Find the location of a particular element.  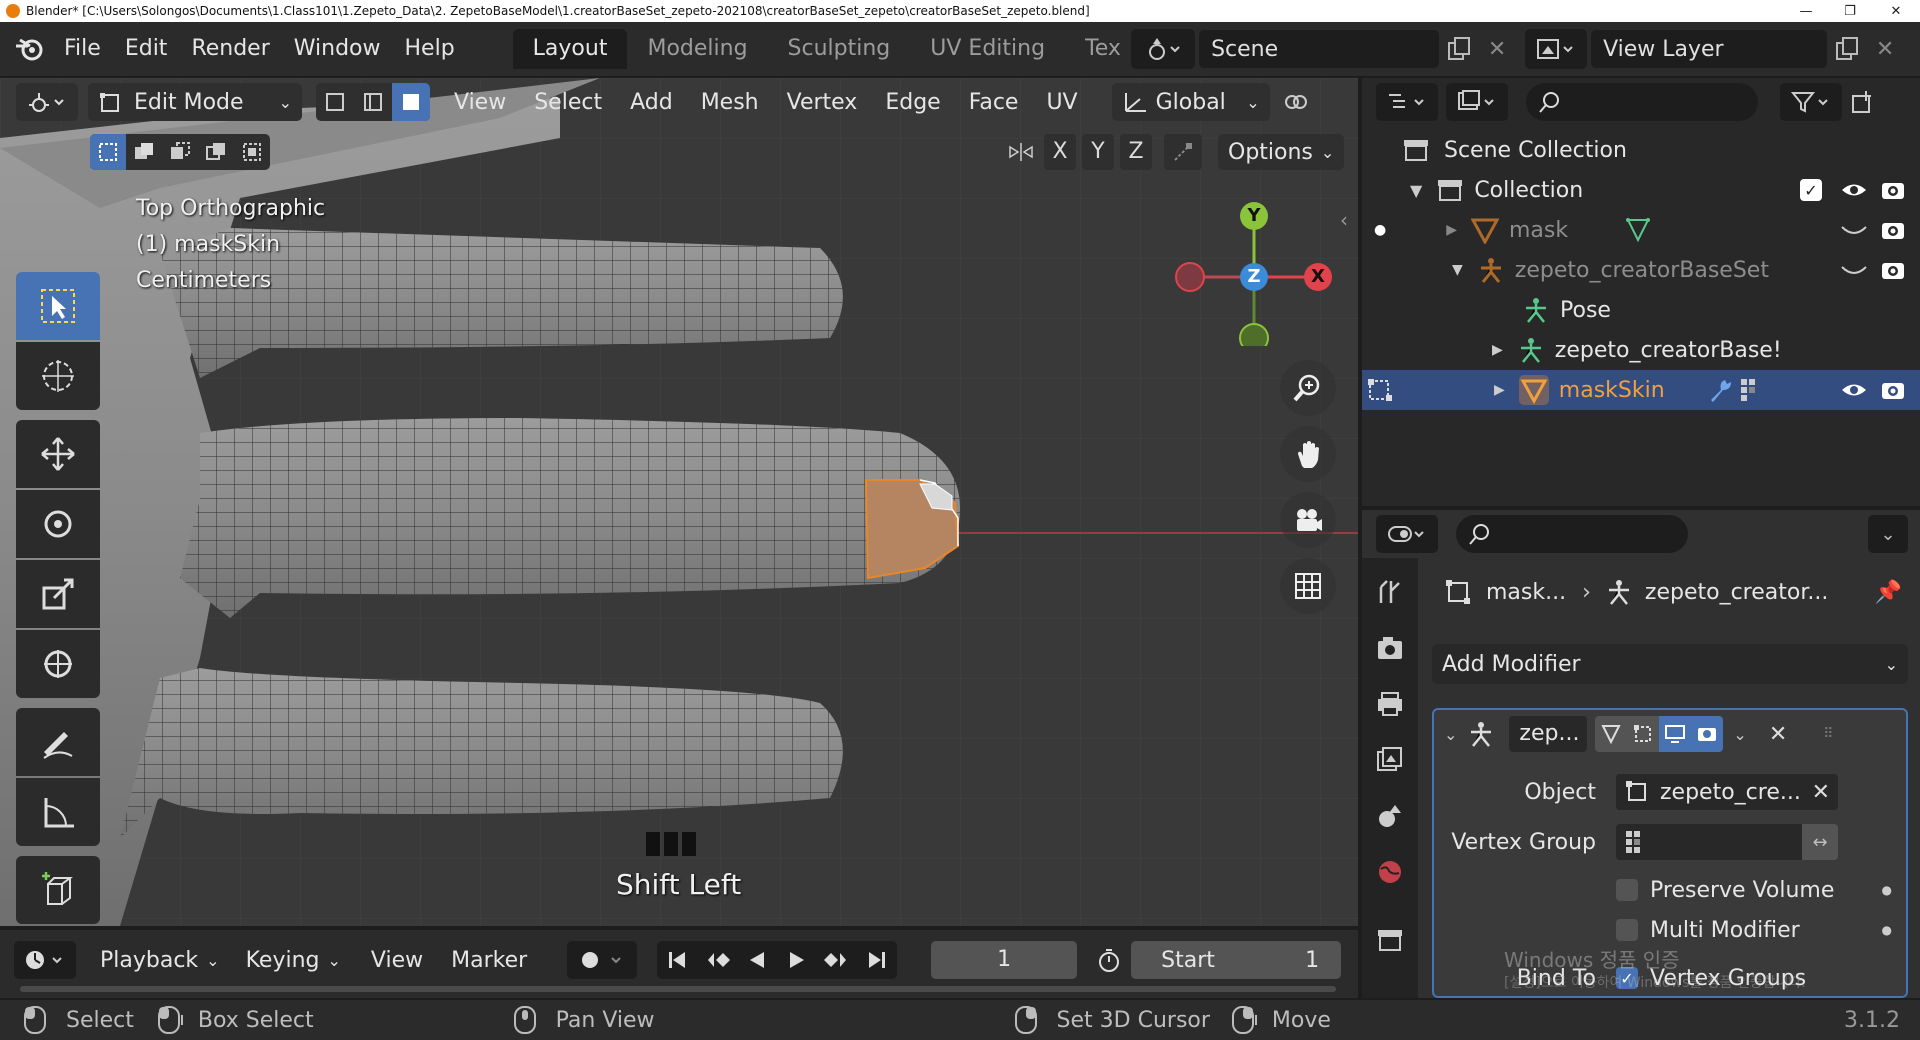

menu-edit: Edit is located at coordinates (146, 49).